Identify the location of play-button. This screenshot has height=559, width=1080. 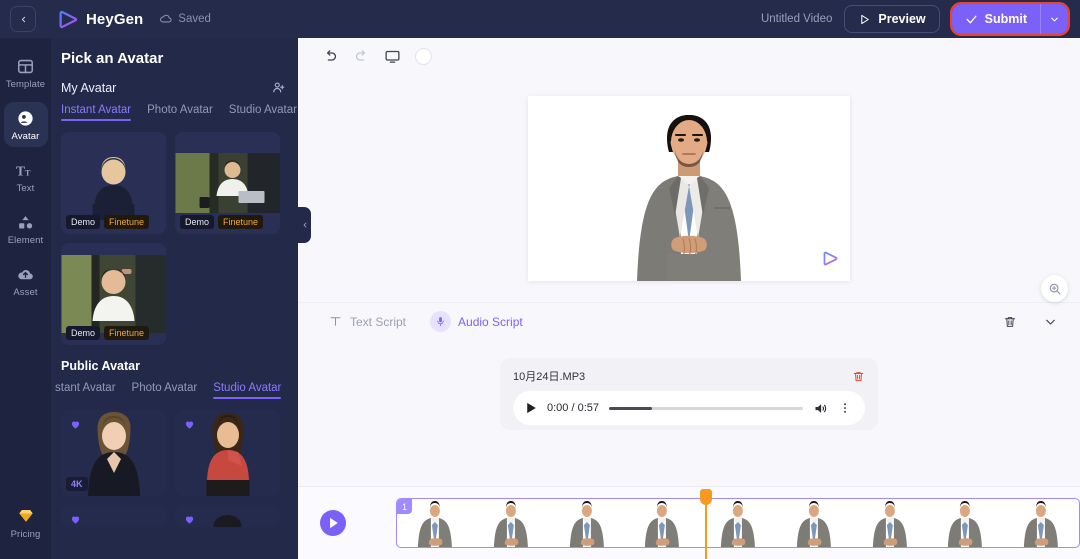
(531, 408).